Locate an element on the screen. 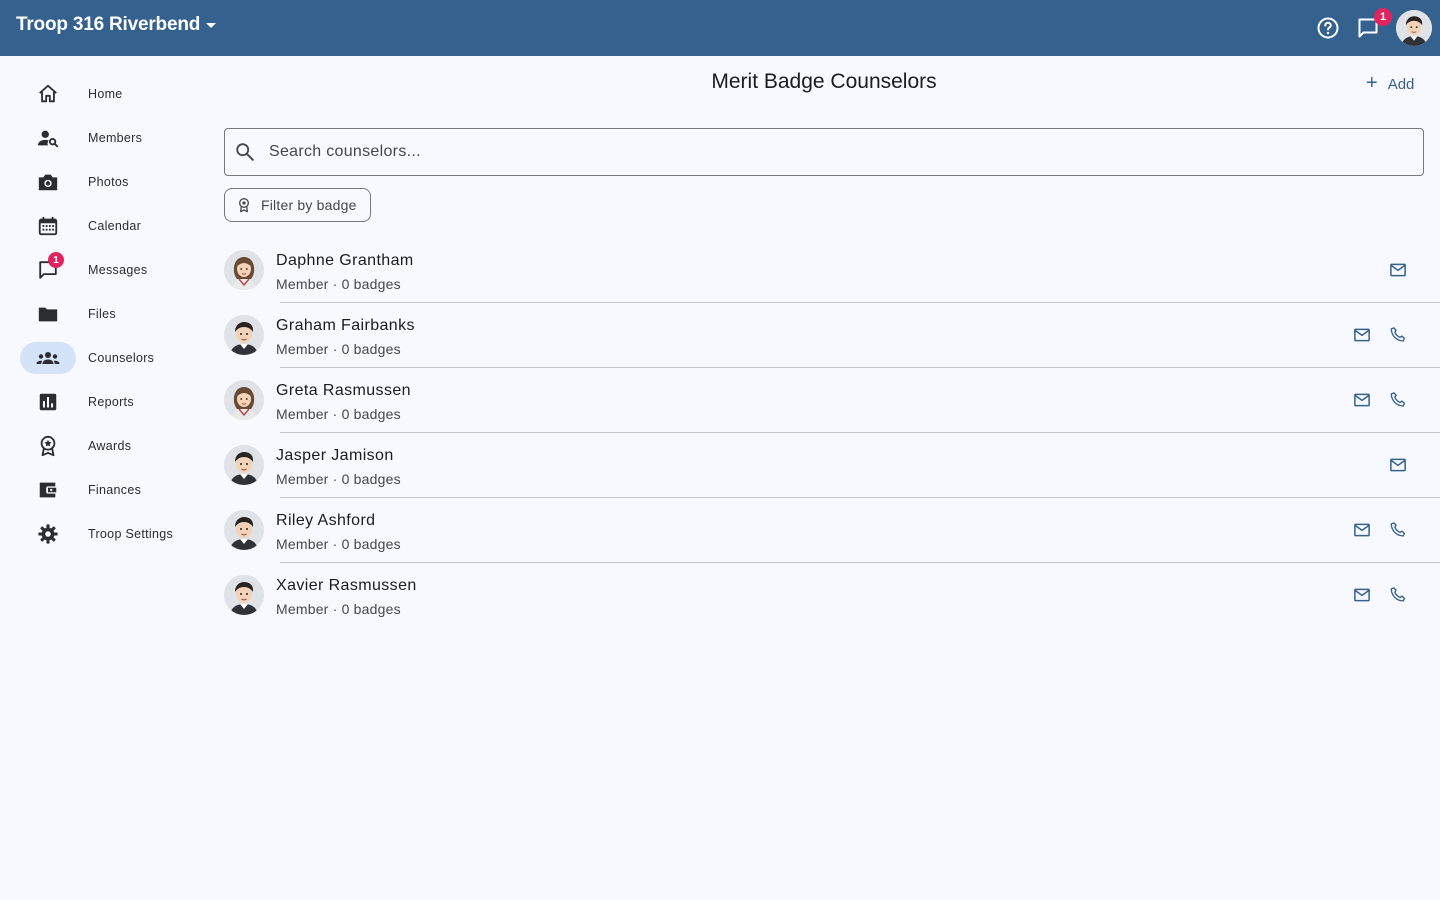  troop-switcher: Troop 316 Riverbend is located at coordinates (116, 25).